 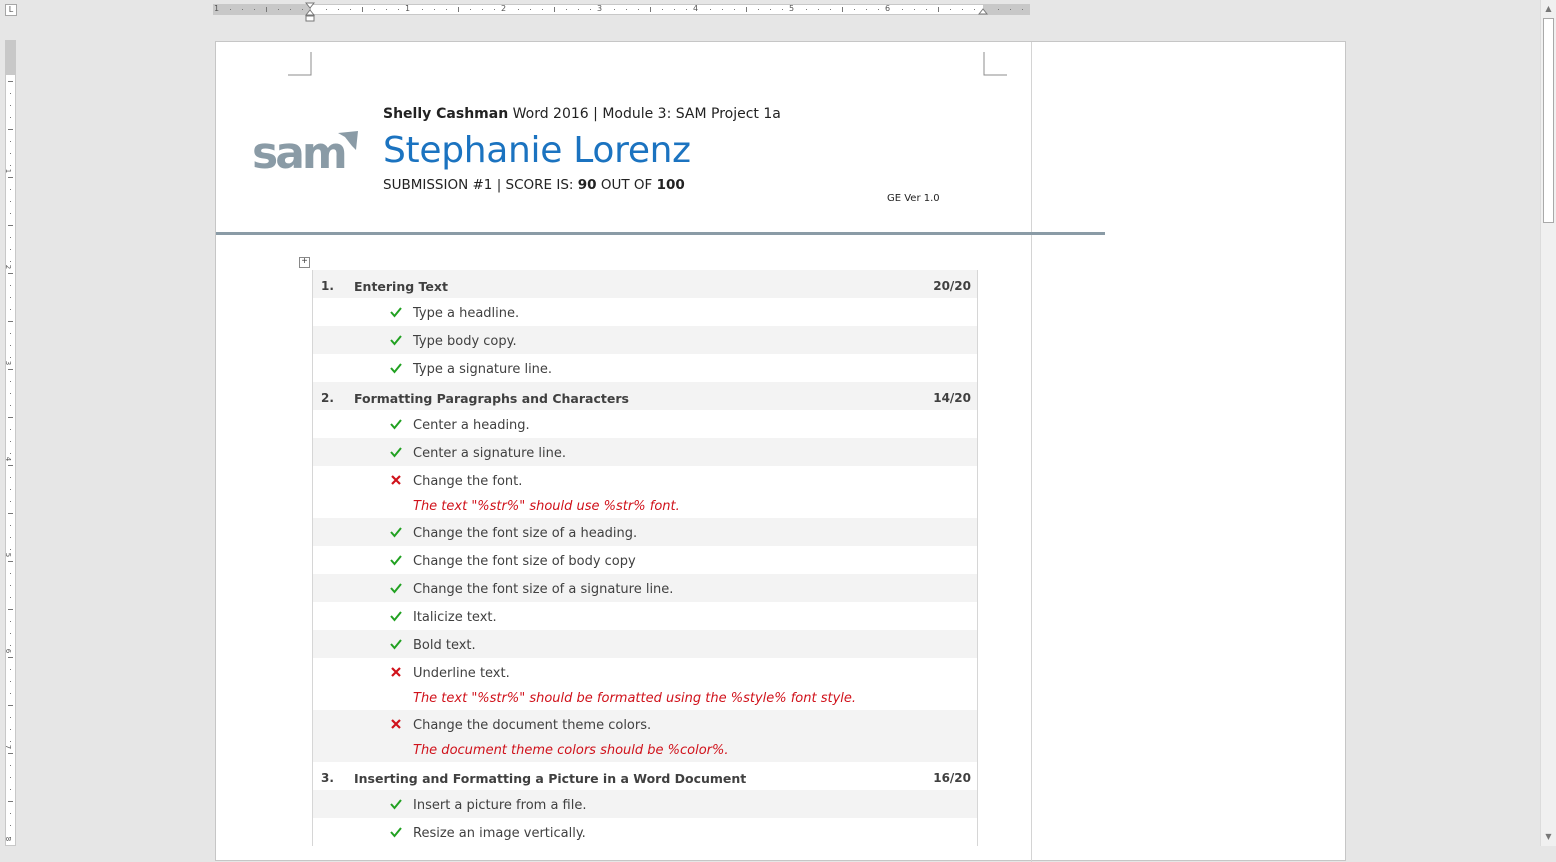 I want to click on sam-logo: sam, so click(x=308, y=153).